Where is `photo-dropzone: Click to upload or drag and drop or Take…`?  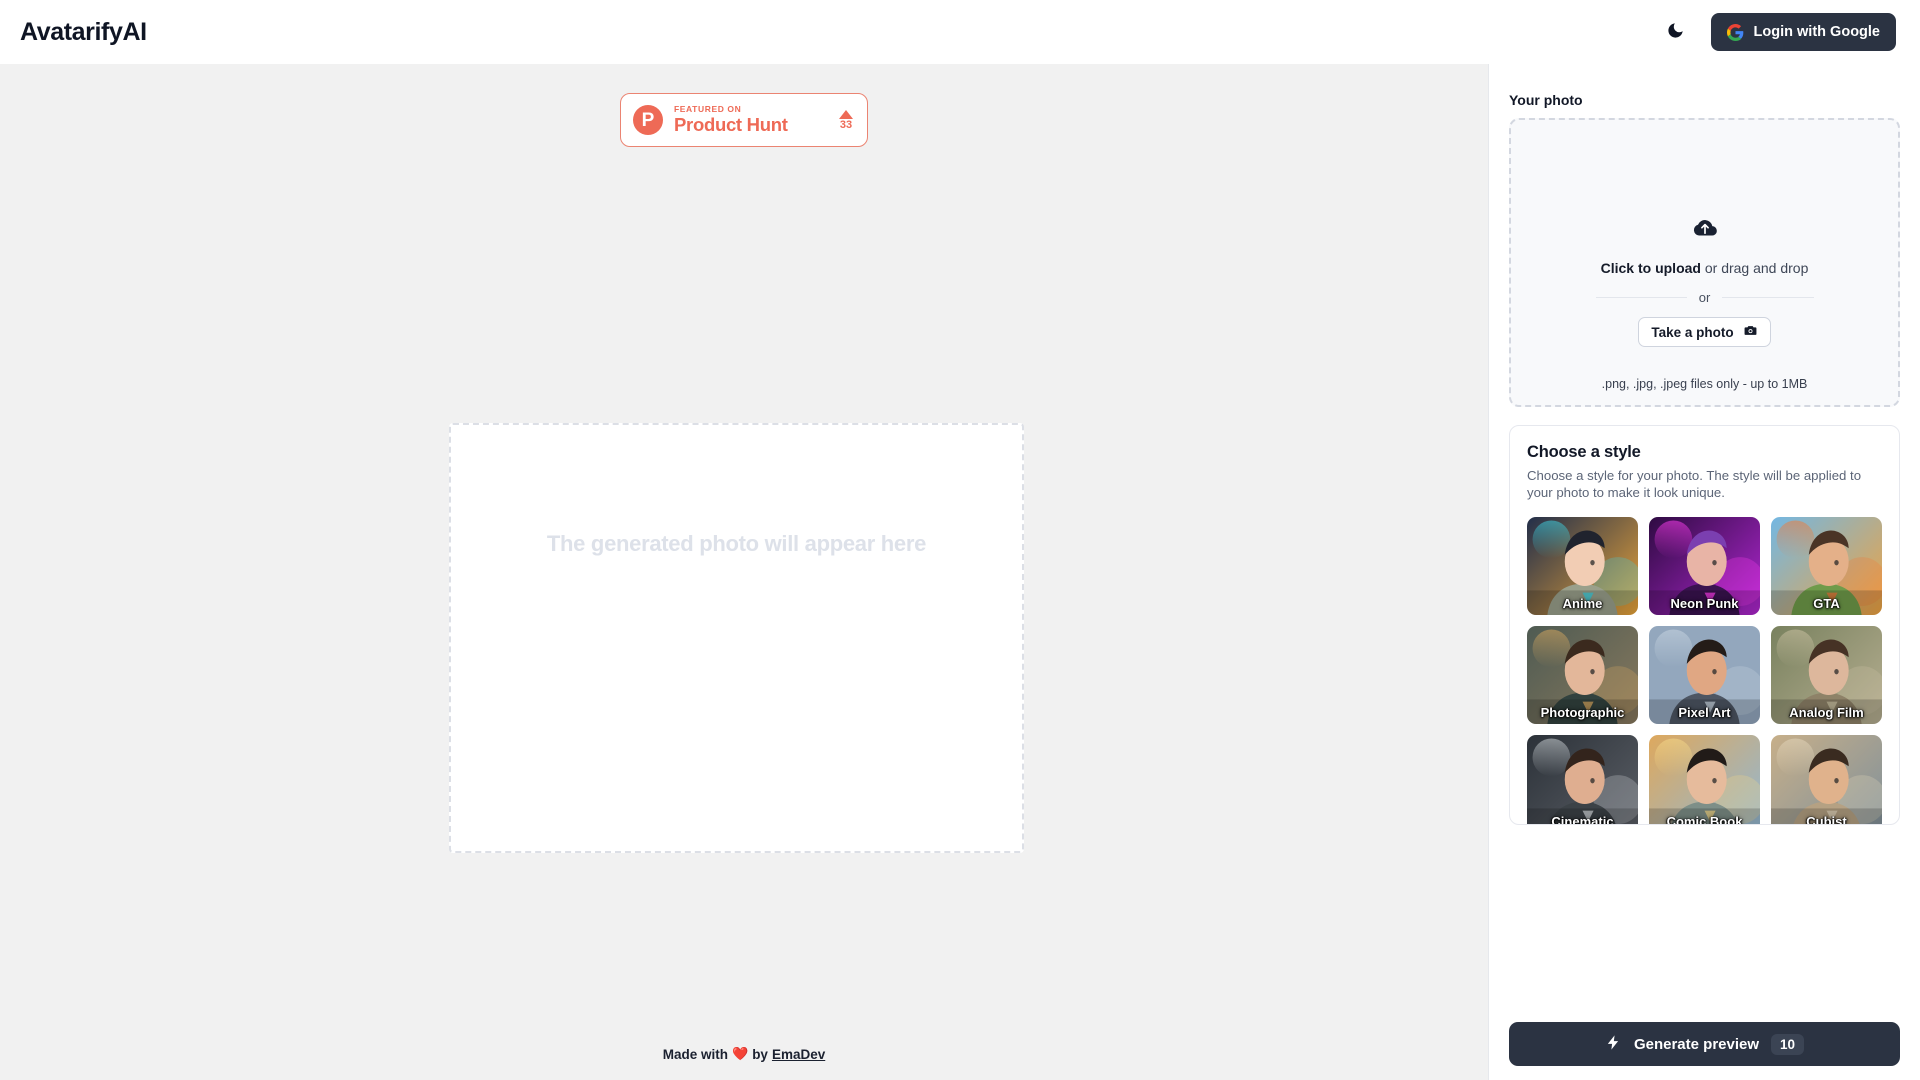 photo-dropzone: Click to upload or drag and drop or Take… is located at coordinates (1704, 262).